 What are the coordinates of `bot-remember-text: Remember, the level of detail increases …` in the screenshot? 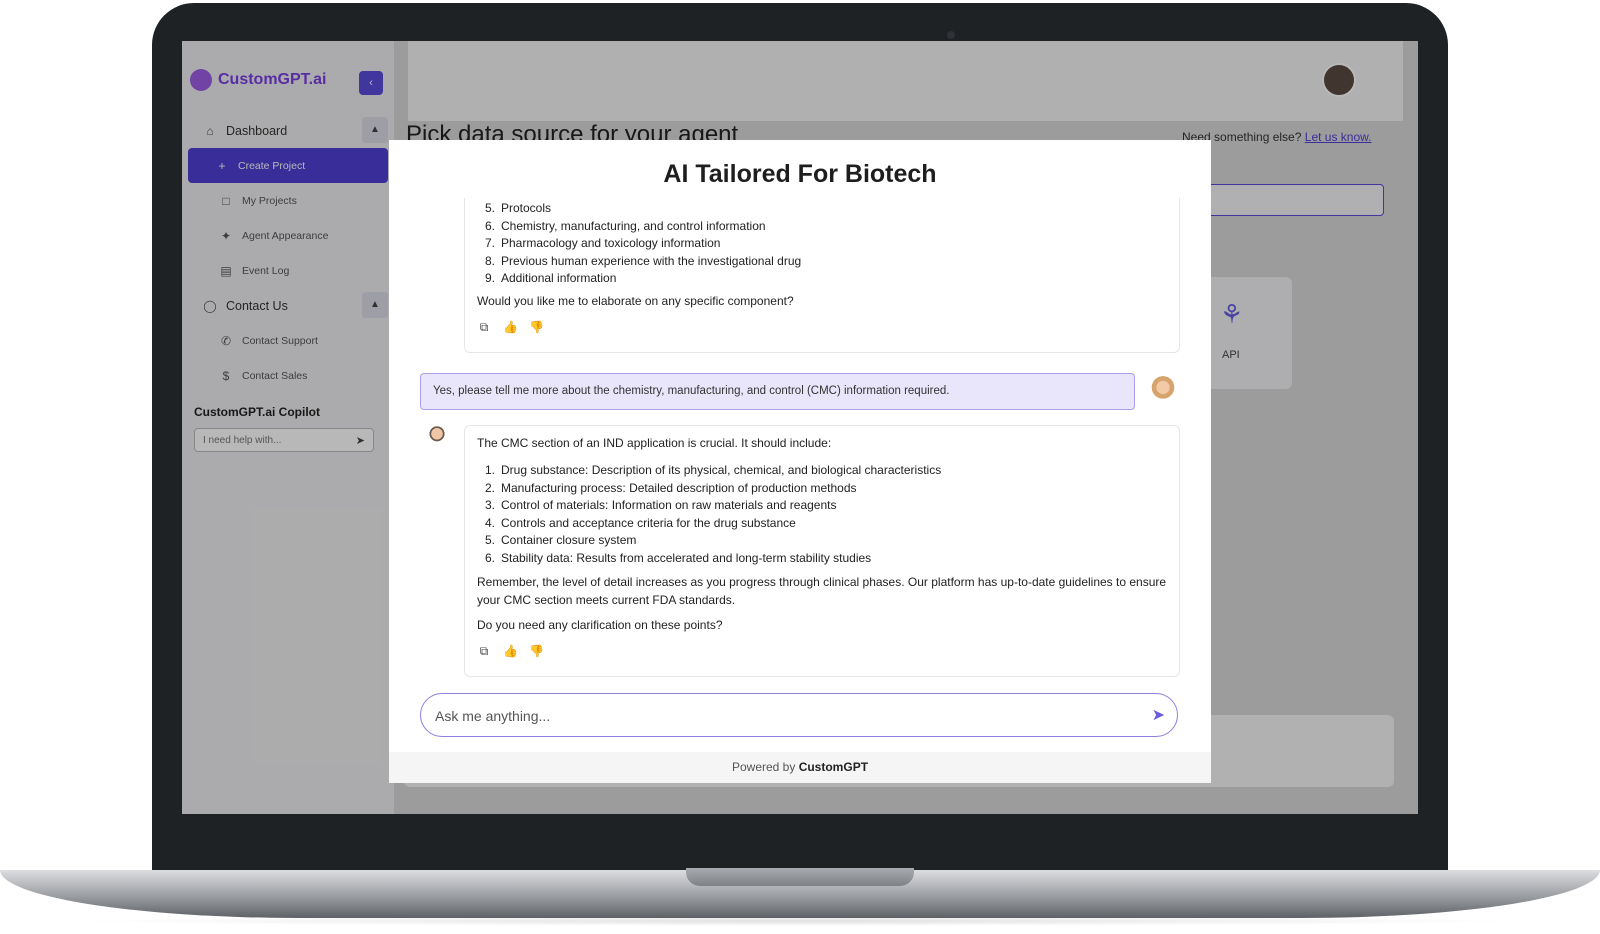 It's located at (822, 591).